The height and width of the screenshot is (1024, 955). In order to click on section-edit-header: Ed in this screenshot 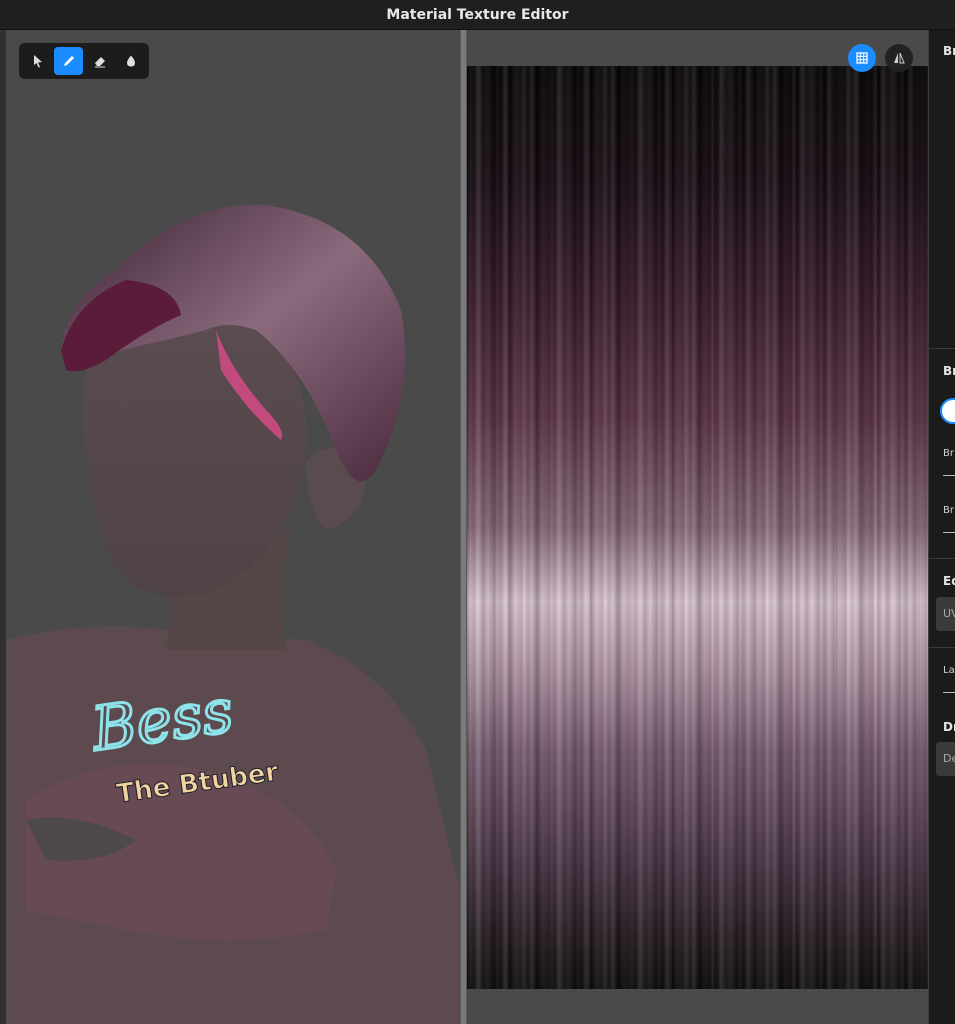, I will do `click(949, 581)`.